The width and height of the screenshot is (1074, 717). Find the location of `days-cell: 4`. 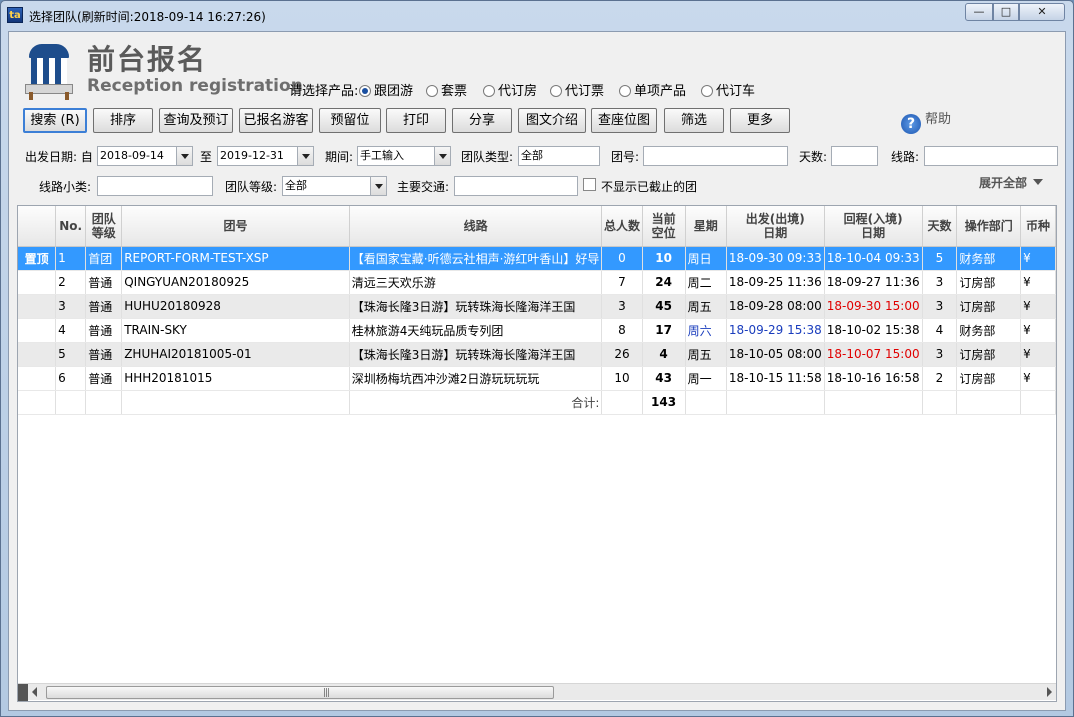

days-cell: 4 is located at coordinates (940, 330).